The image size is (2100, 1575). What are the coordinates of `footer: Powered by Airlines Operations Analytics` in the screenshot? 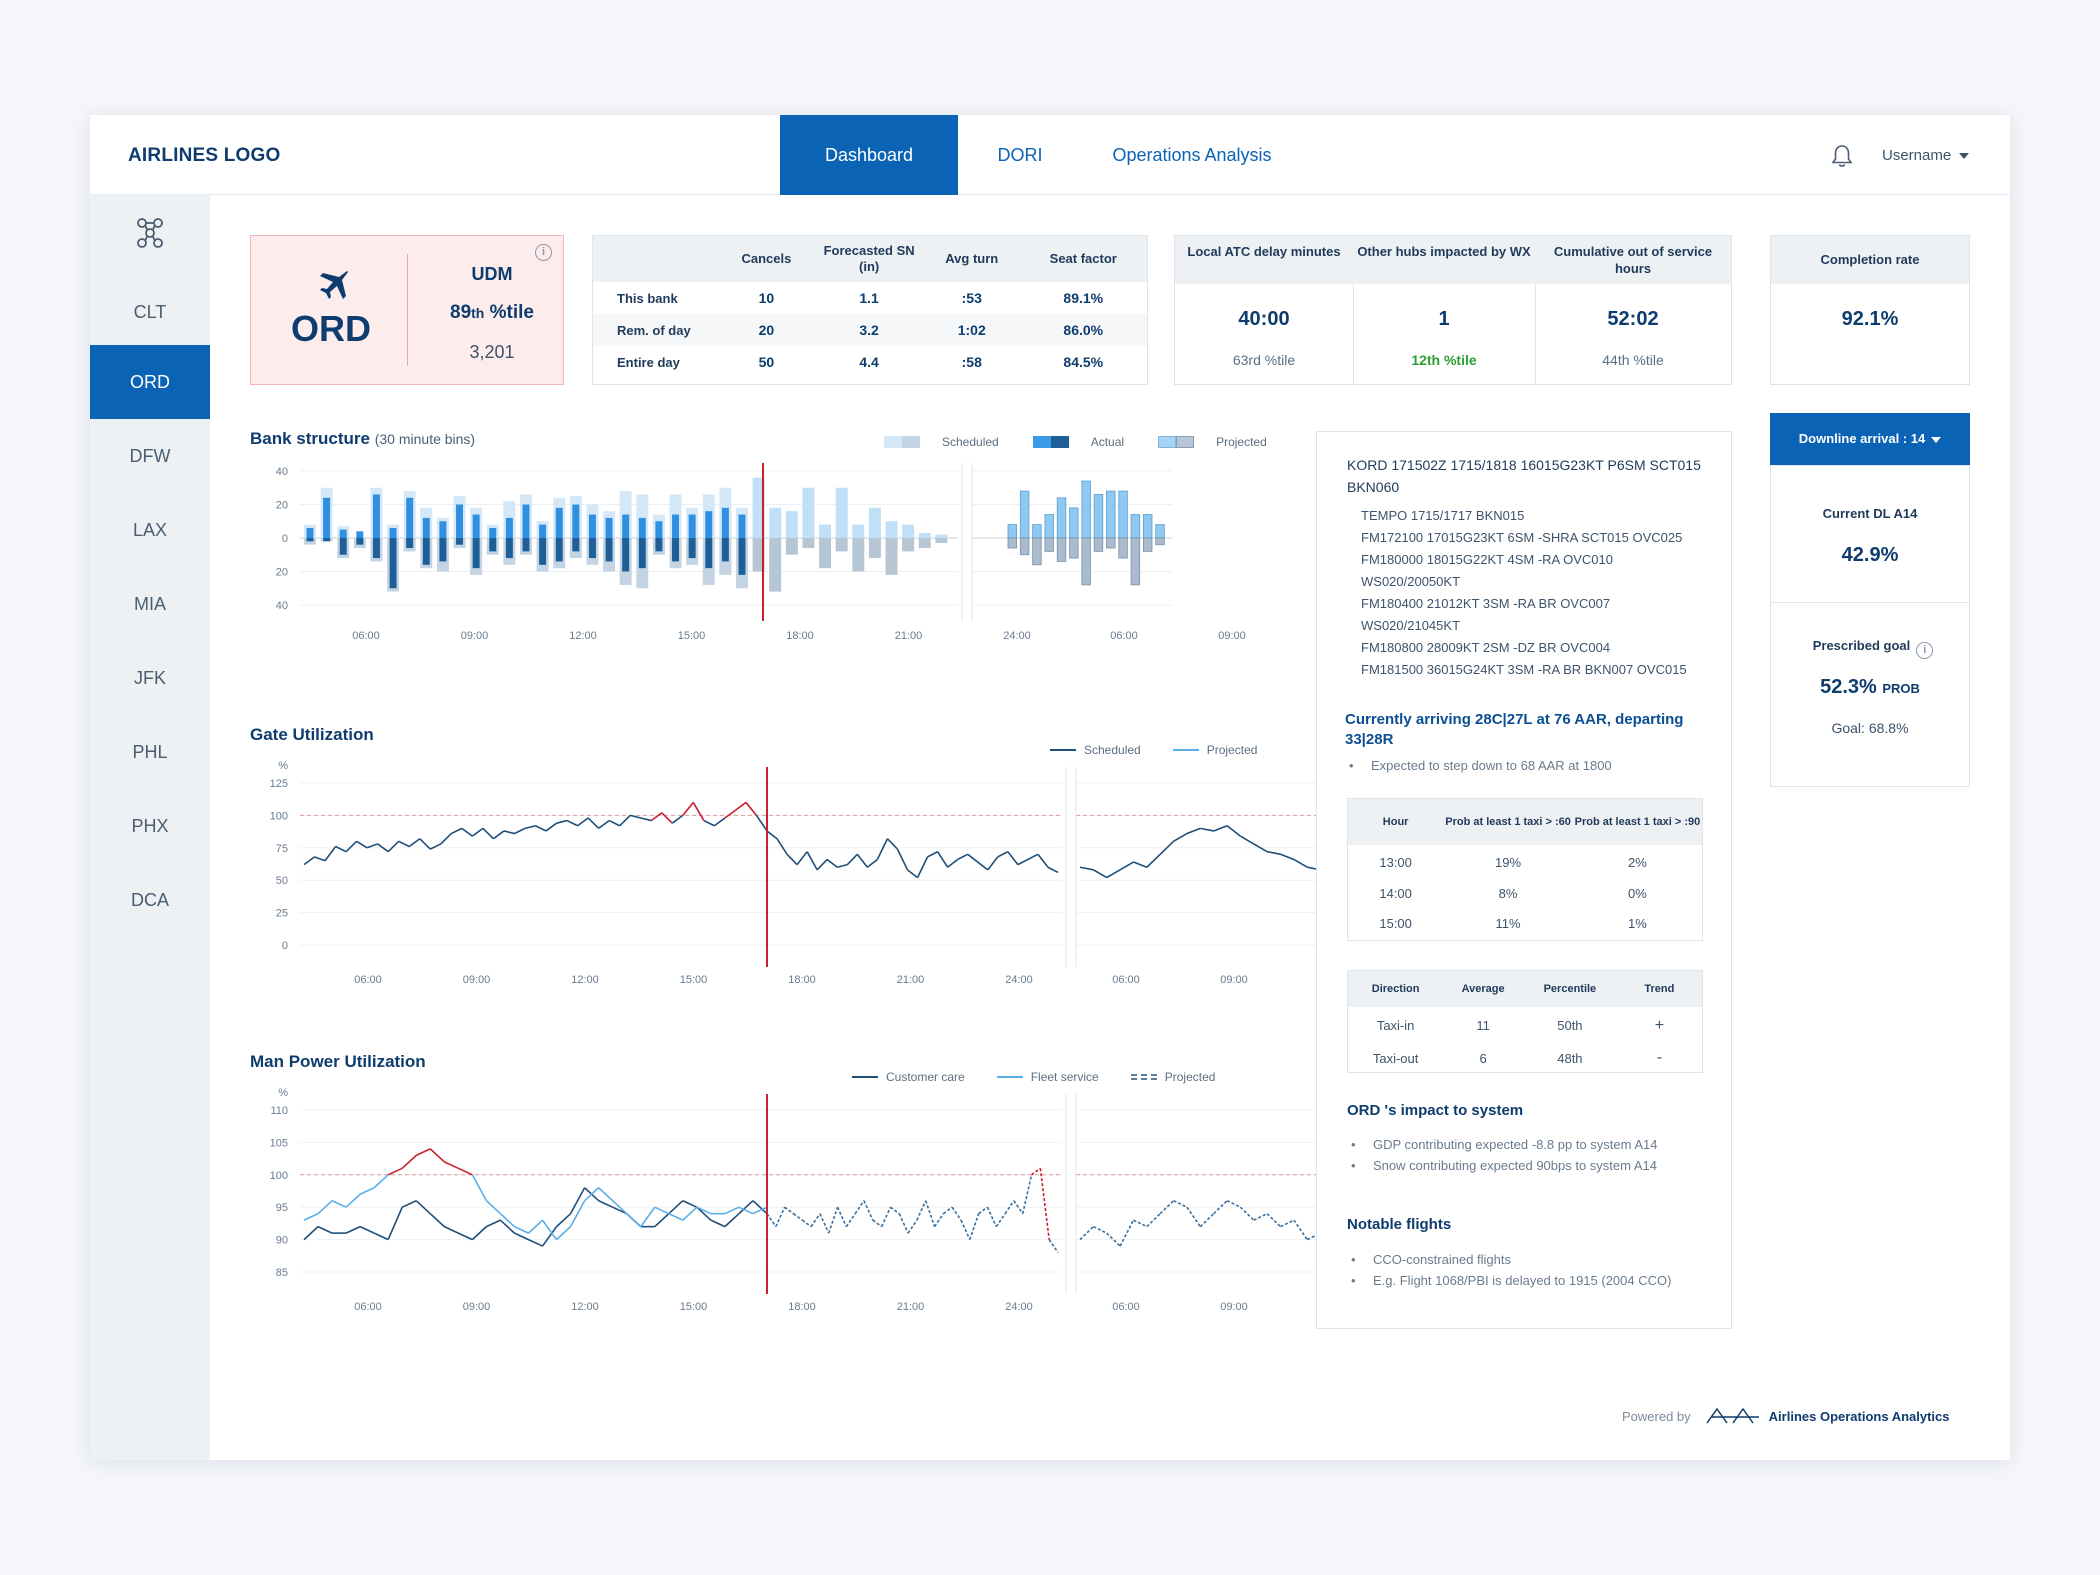 It's located at (1786, 1416).